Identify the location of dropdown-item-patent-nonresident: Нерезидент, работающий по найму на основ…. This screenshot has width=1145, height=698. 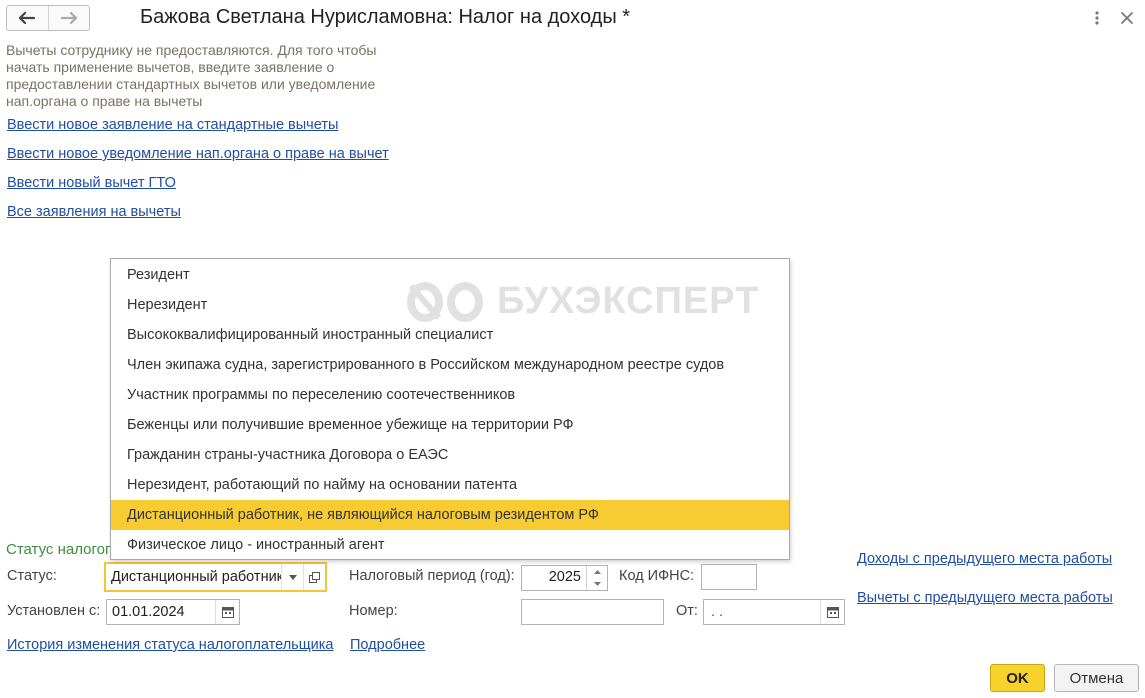
(450, 485).